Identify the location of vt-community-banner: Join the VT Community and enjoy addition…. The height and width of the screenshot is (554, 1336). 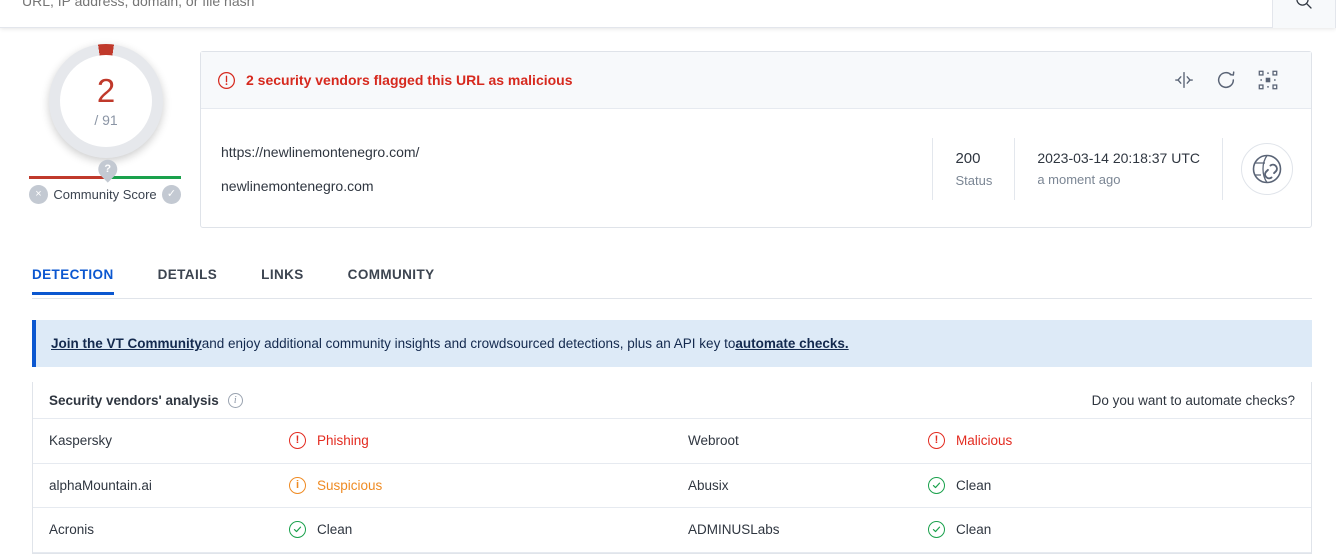
(672, 343).